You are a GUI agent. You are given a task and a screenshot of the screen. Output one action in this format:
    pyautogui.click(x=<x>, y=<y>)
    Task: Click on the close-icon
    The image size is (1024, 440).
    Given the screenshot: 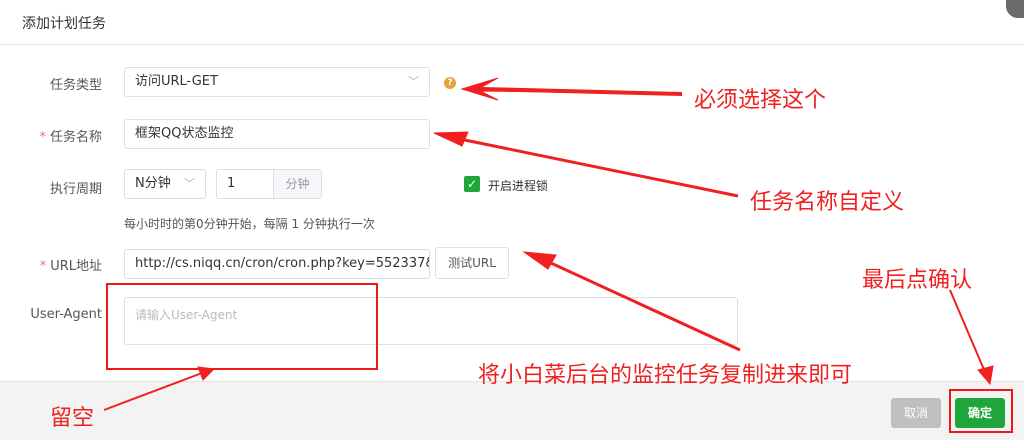 What is the action you would take?
    pyautogui.click(x=1015, y=9)
    